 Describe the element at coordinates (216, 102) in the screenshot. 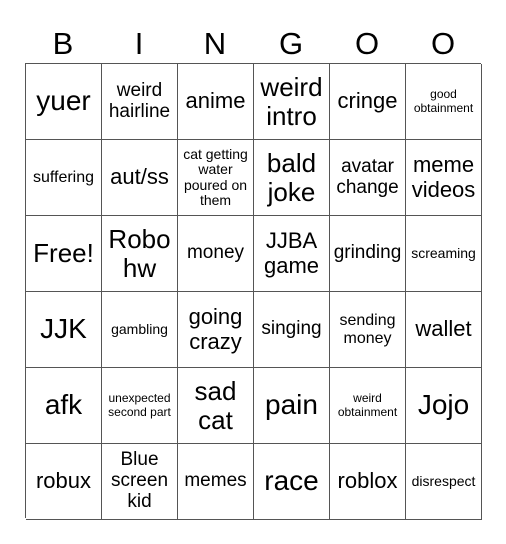

I see `bingo-cell: anime` at that location.